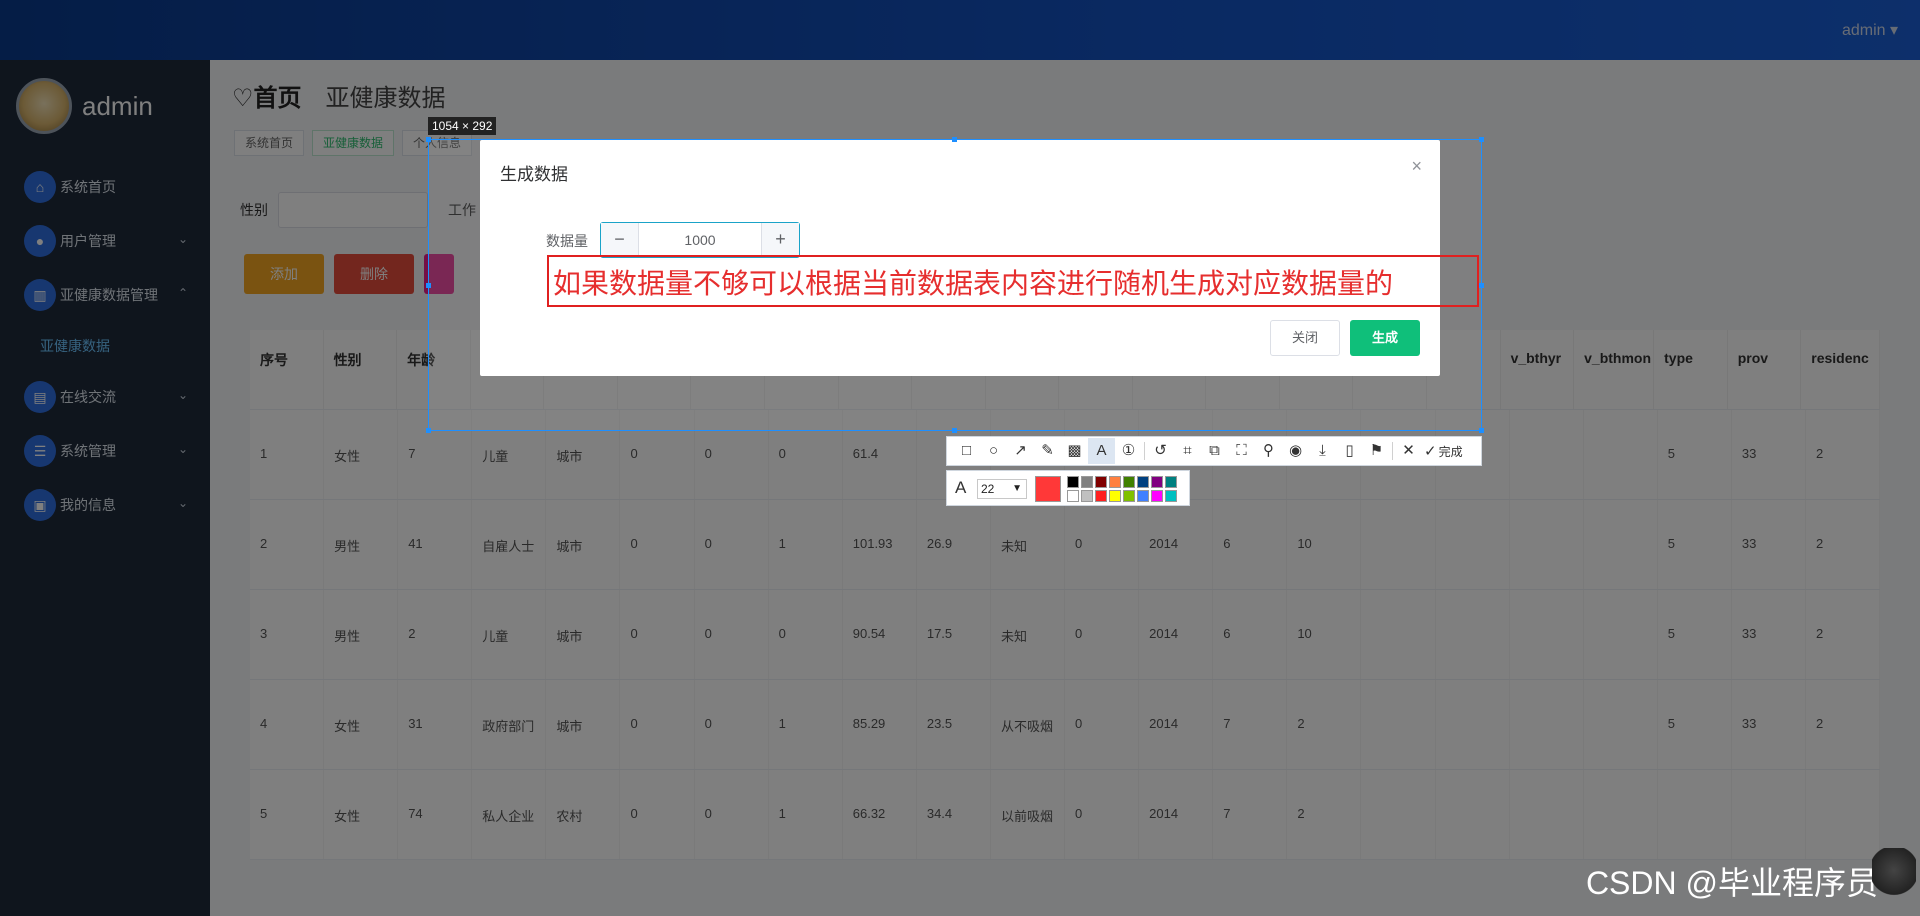 The height and width of the screenshot is (916, 1920). Describe the element at coordinates (1430, 451) in the screenshot. I see `check-icon: ✓` at that location.